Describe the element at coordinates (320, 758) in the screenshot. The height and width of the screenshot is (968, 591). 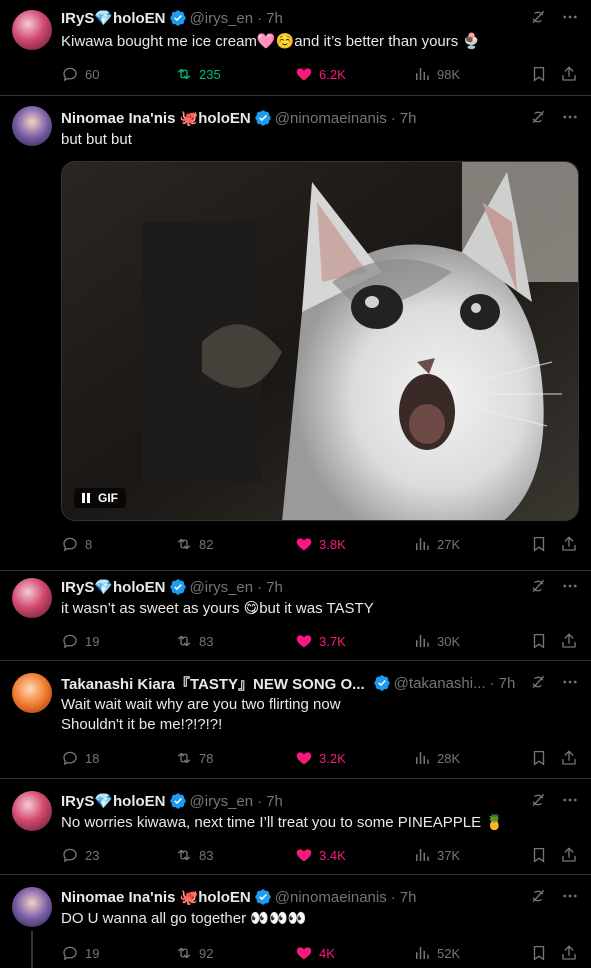
I see `like-button: 3.2K` at that location.